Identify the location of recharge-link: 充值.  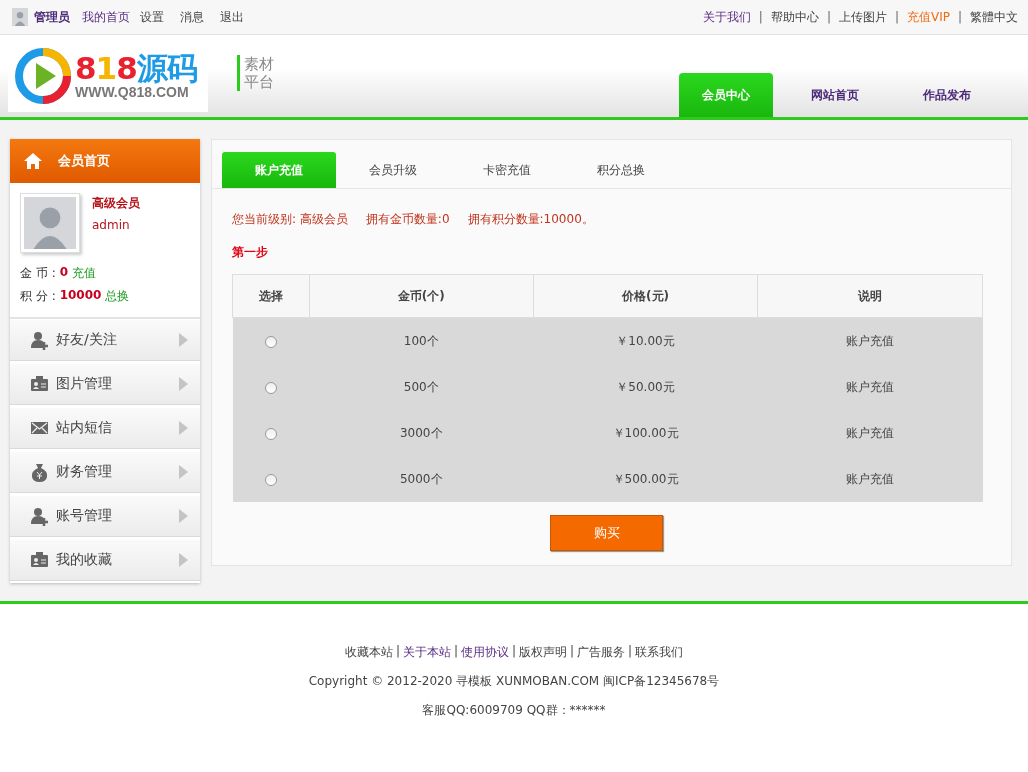
(84, 273).